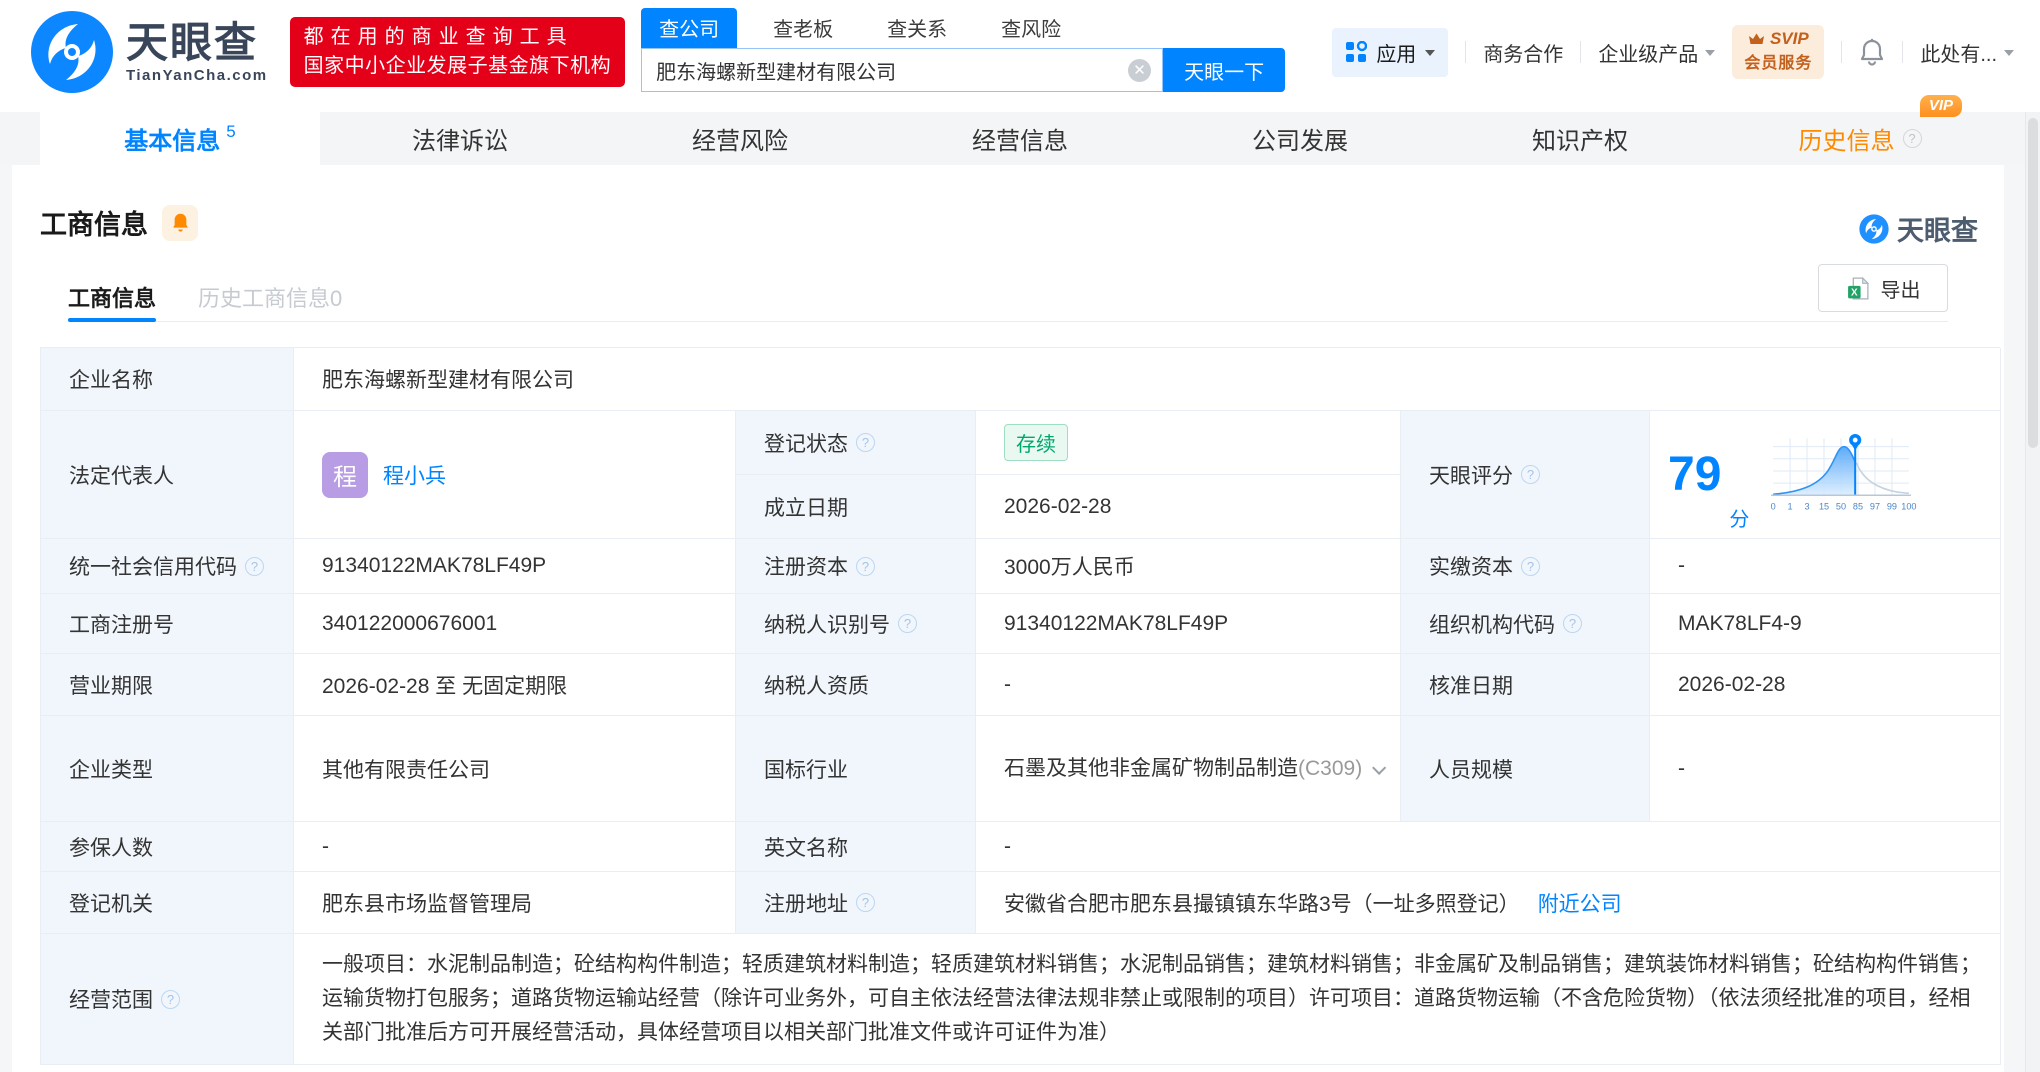  I want to click on insured-count-value: -, so click(515, 847).